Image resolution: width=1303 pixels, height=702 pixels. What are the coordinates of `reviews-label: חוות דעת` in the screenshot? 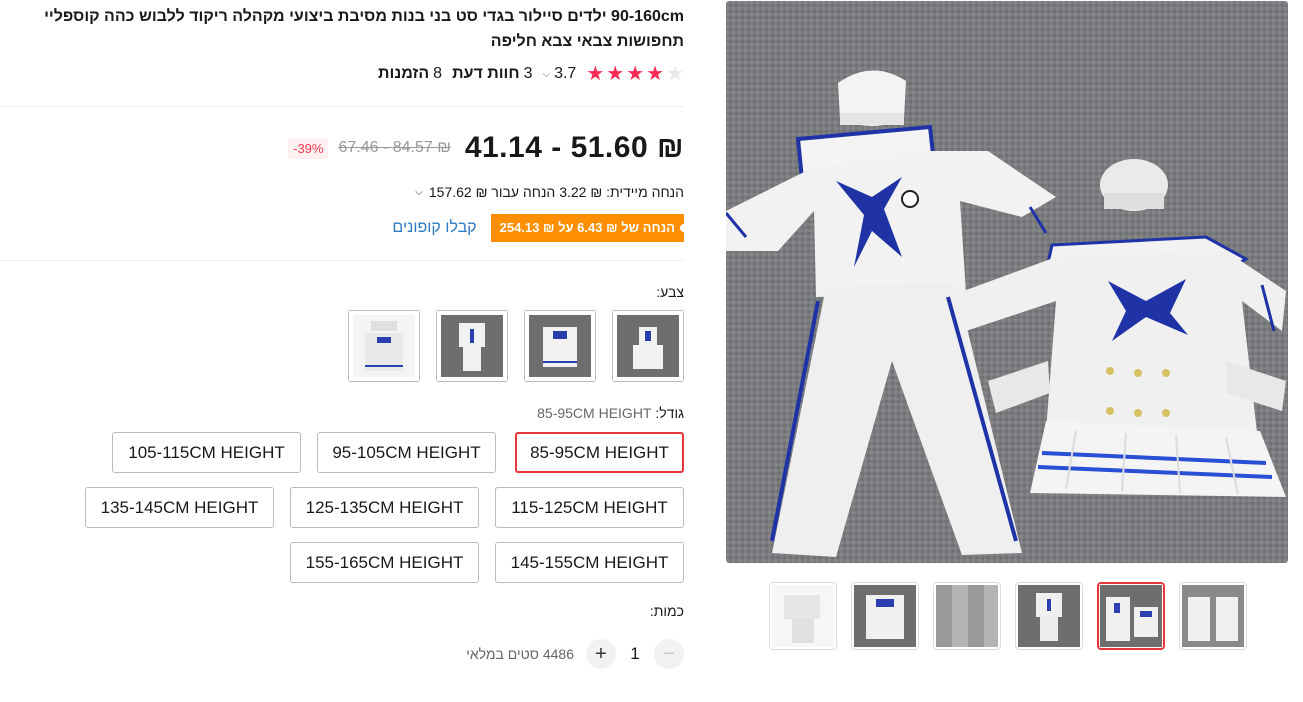 It's located at (485, 74).